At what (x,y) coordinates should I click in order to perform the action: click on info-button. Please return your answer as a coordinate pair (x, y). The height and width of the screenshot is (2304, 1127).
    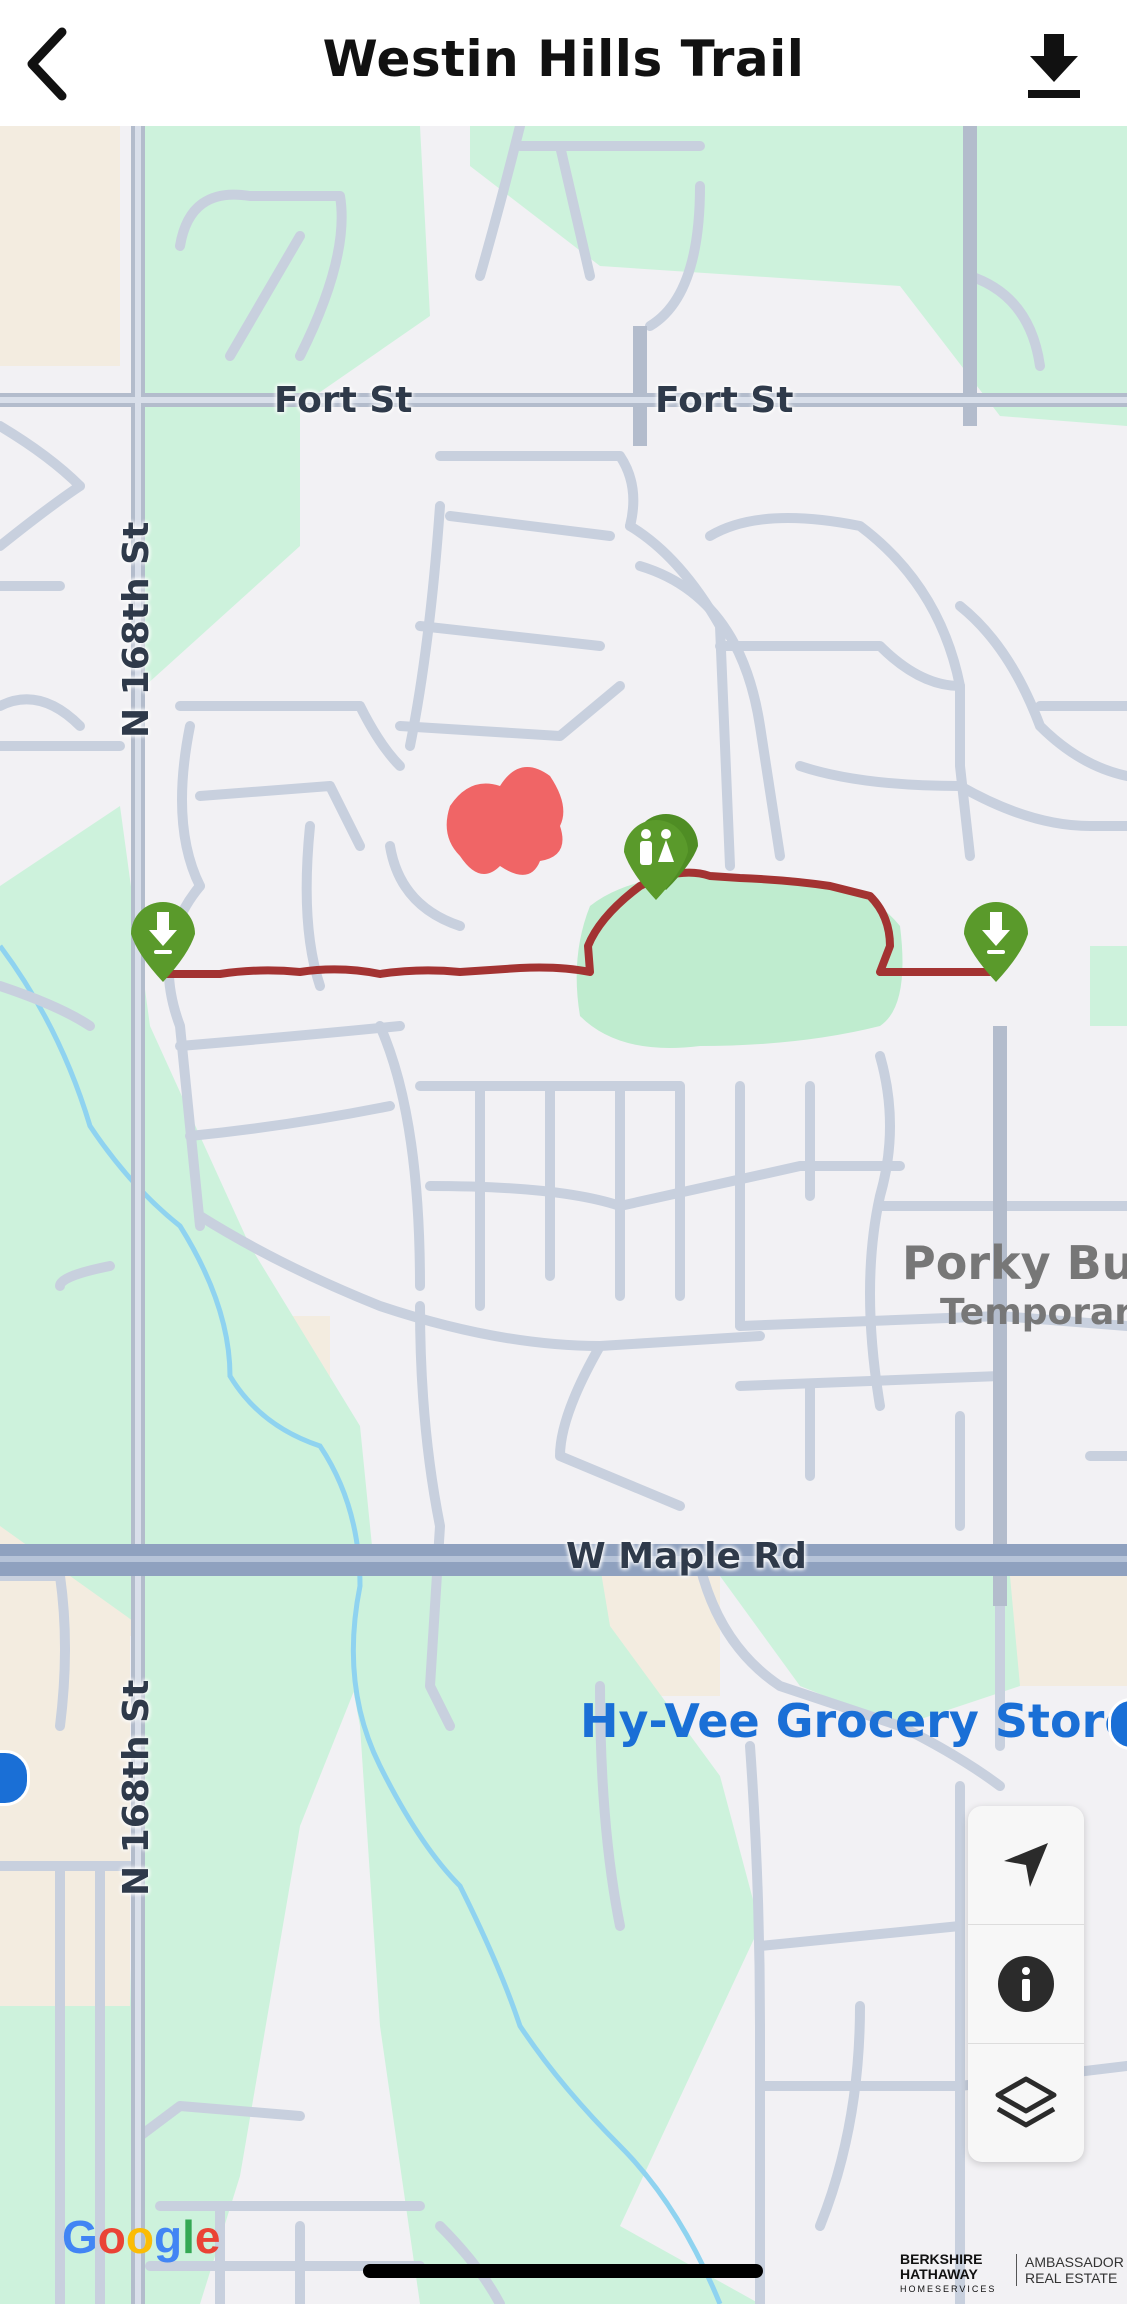
    Looking at the image, I should click on (1026, 1984).